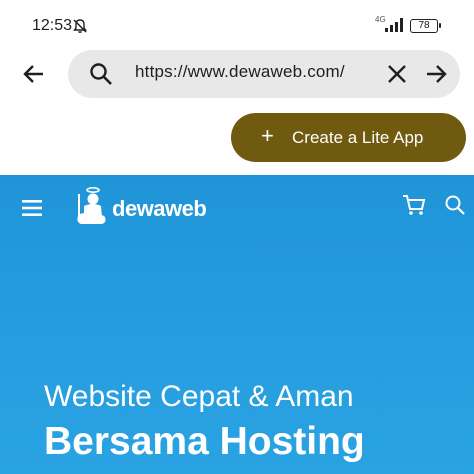  I want to click on create-lite-app-button: + Create a Lite App, so click(348, 137).